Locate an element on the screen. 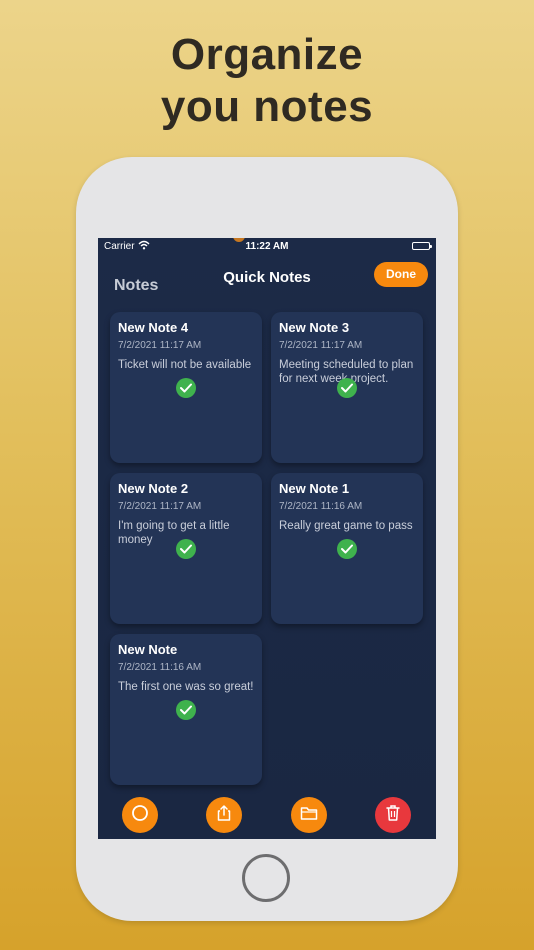 The height and width of the screenshot is (950, 534). status-time: 11:22 AM is located at coordinates (267, 246).